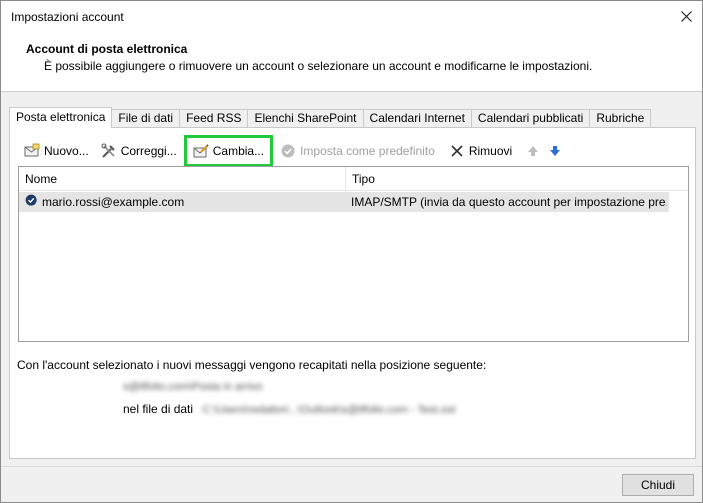 This screenshot has width=703, height=503. What do you see at coordinates (113, 202) in the screenshot?
I see `account-name-cell: mario.rossi@example.com` at bounding box center [113, 202].